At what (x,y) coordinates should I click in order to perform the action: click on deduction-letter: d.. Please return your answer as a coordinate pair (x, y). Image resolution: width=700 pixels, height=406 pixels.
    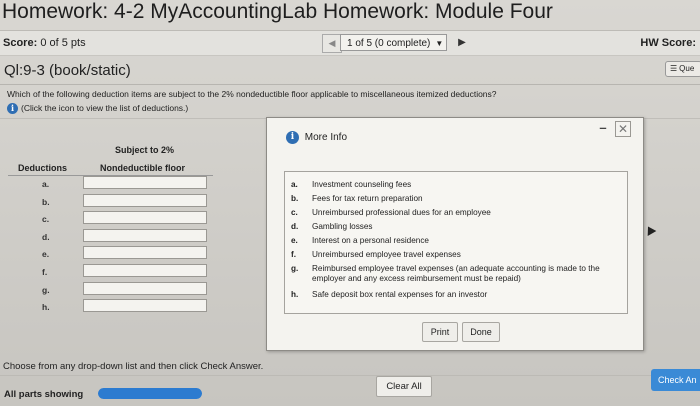
    Looking at the image, I should click on (295, 226).